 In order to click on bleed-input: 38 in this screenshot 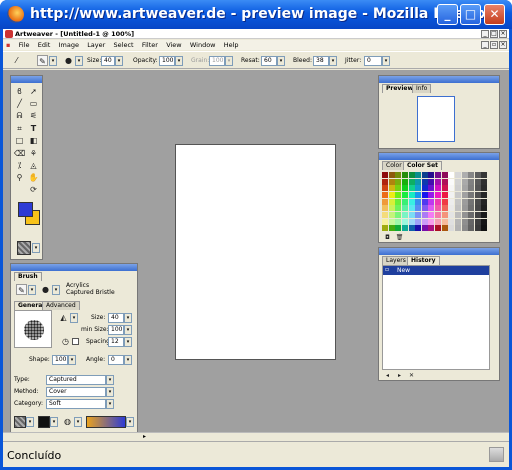, I will do `click(321, 61)`.